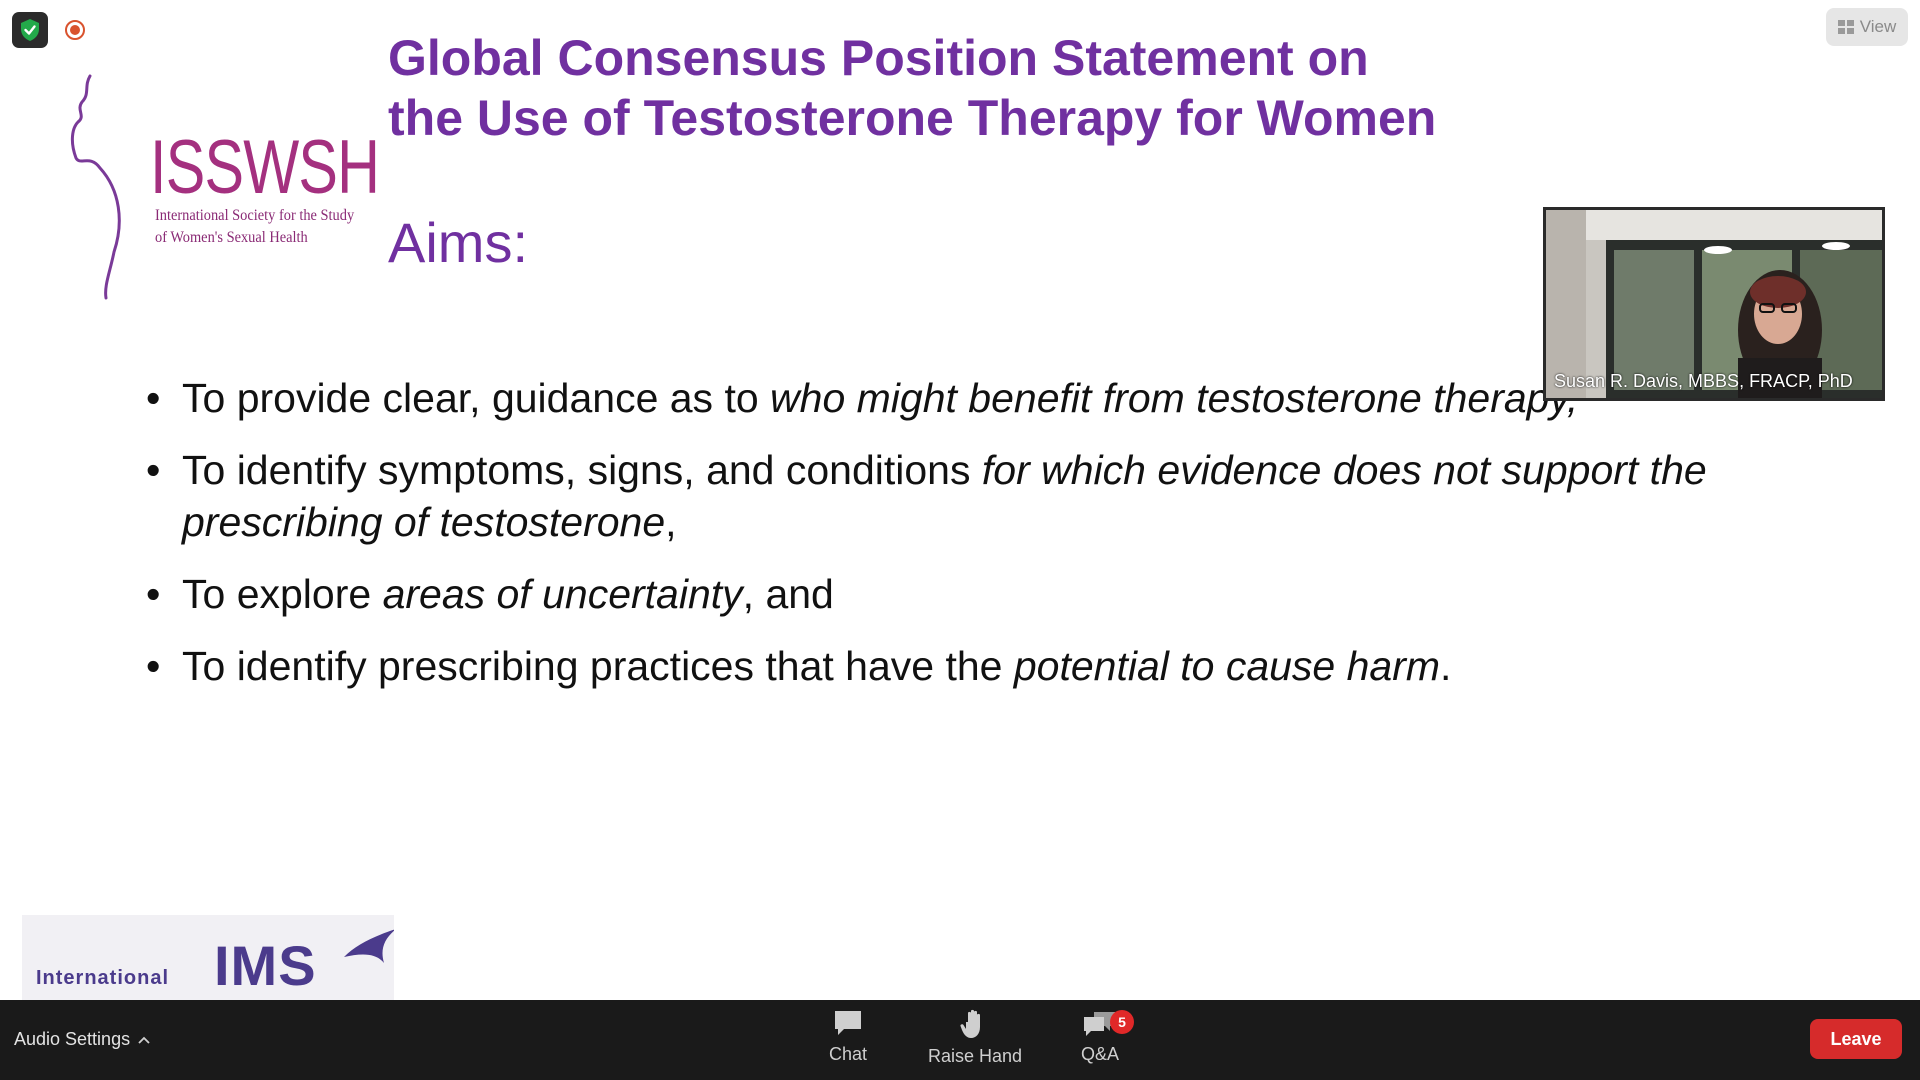  What do you see at coordinates (970, 1023) in the screenshot?
I see `raise-hand-icon` at bounding box center [970, 1023].